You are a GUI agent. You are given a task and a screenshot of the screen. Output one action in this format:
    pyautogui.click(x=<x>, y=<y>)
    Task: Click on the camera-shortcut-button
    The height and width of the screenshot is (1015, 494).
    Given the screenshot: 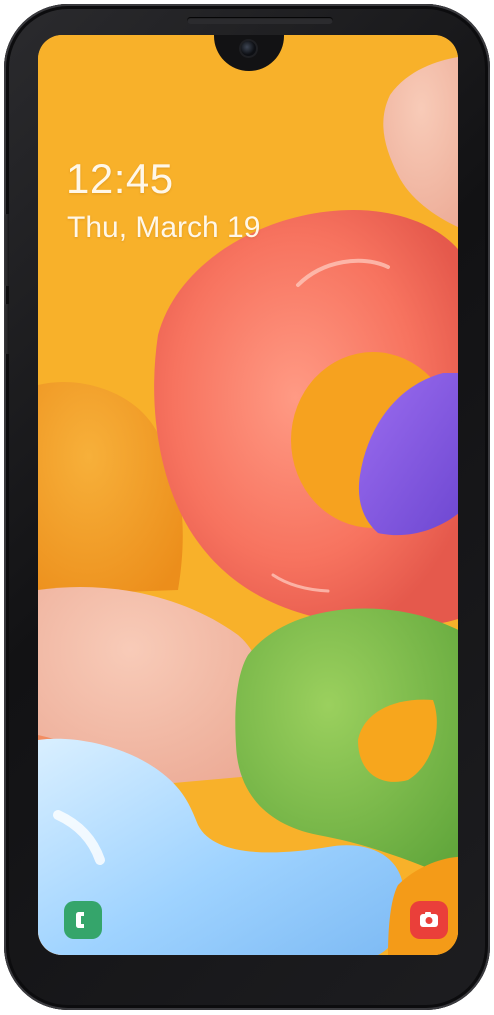 What is the action you would take?
    pyautogui.click(x=429, y=920)
    